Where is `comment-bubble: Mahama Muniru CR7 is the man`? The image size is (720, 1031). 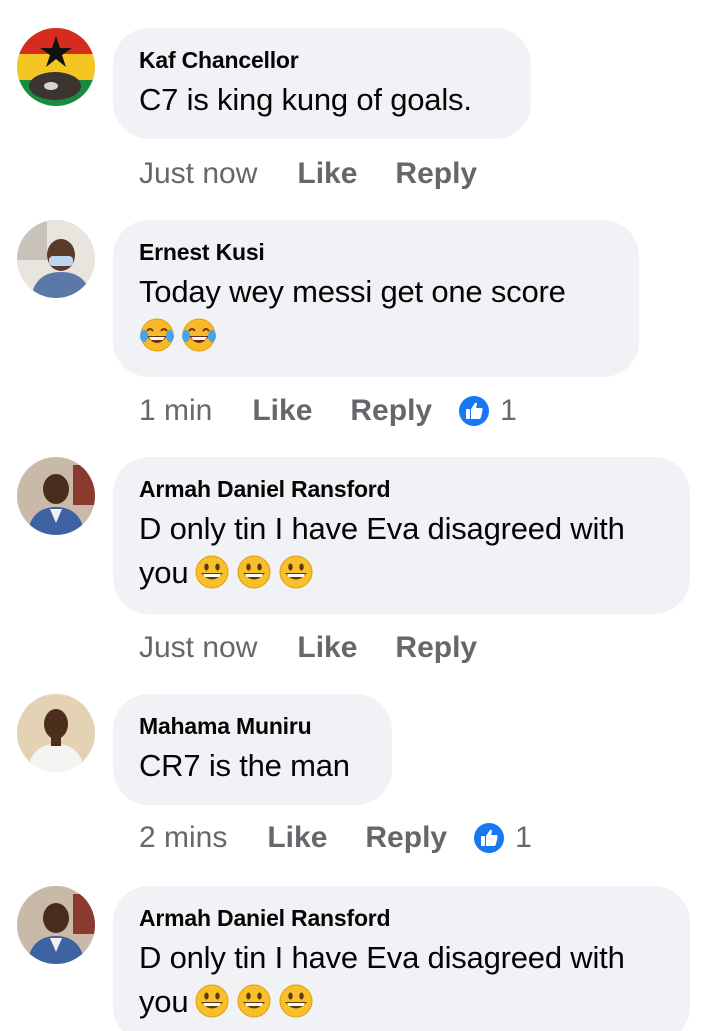 comment-bubble: Mahama Muniru CR7 is the man is located at coordinates (252, 749).